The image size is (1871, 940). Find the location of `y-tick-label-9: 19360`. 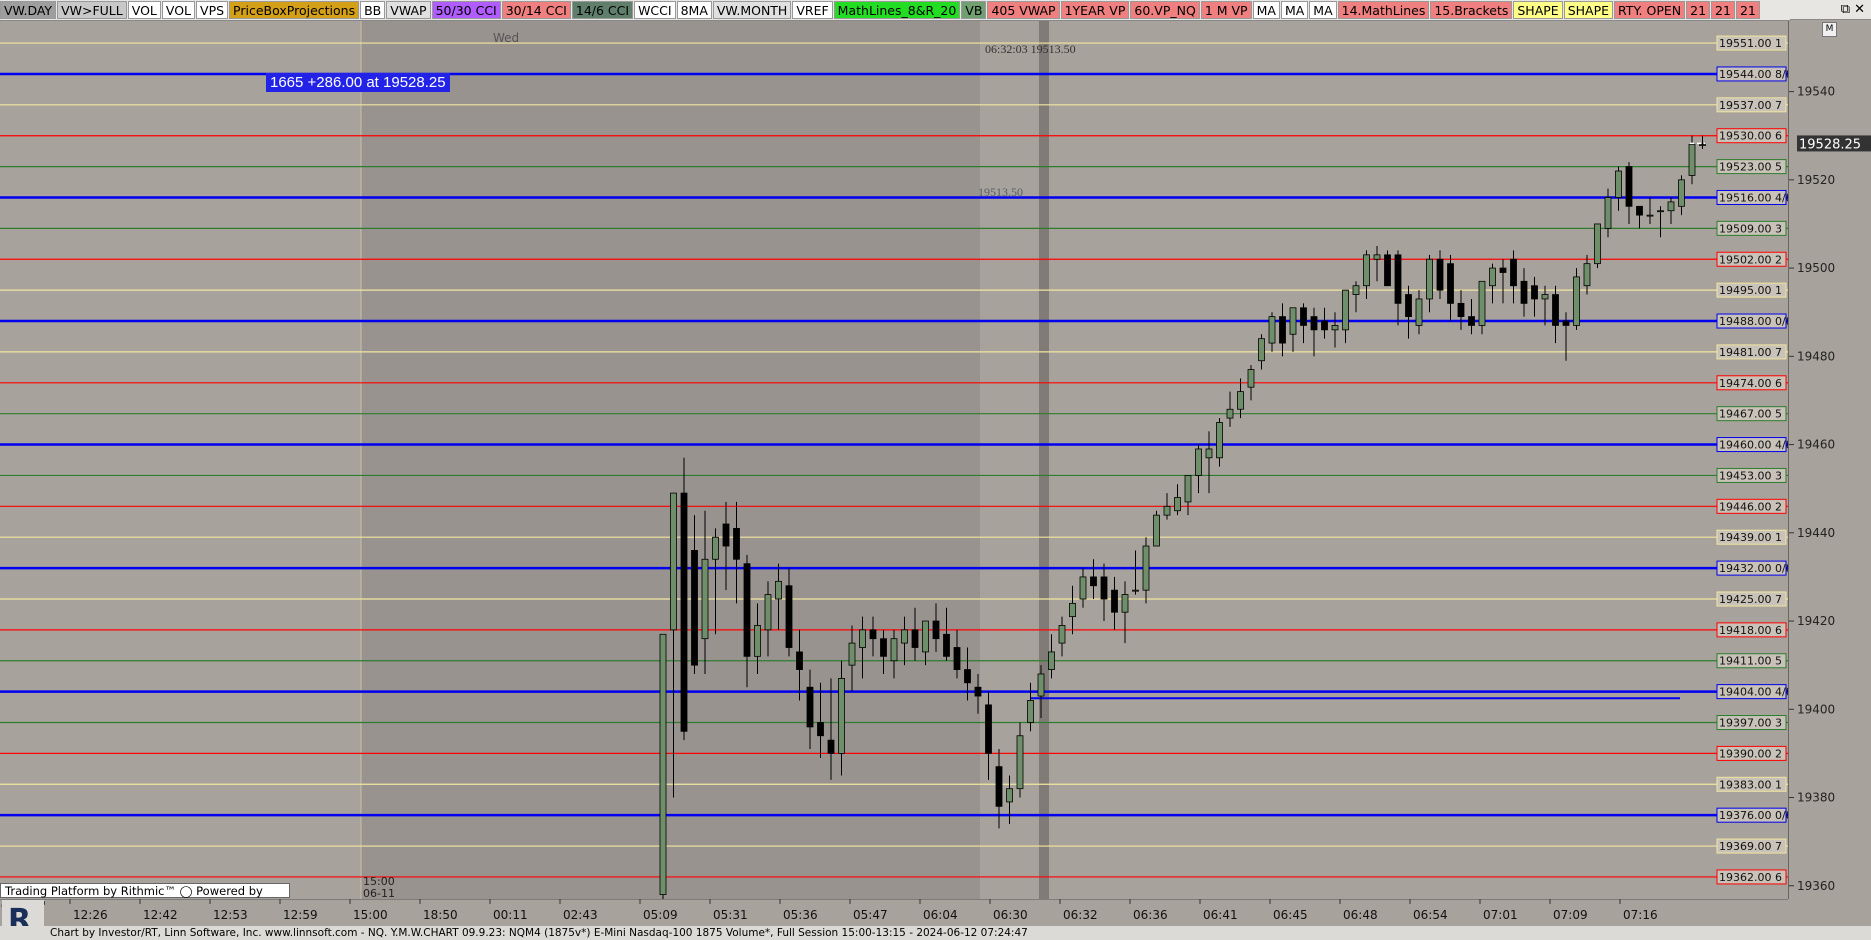

y-tick-label-9: 19360 is located at coordinates (1816, 886).